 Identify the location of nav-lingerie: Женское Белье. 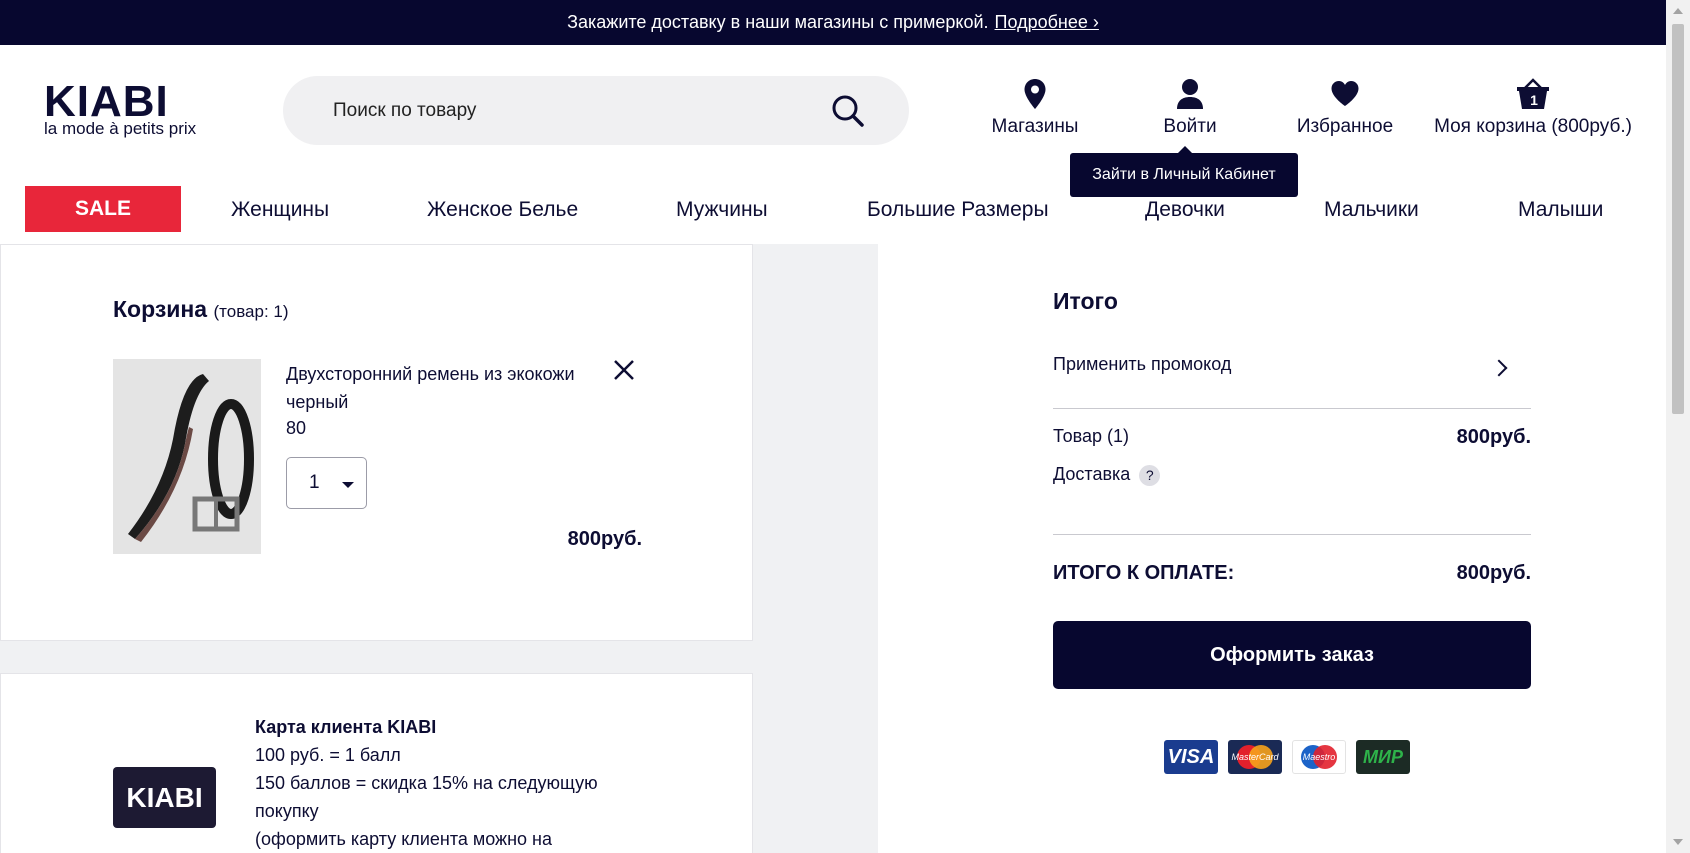
(502, 210).